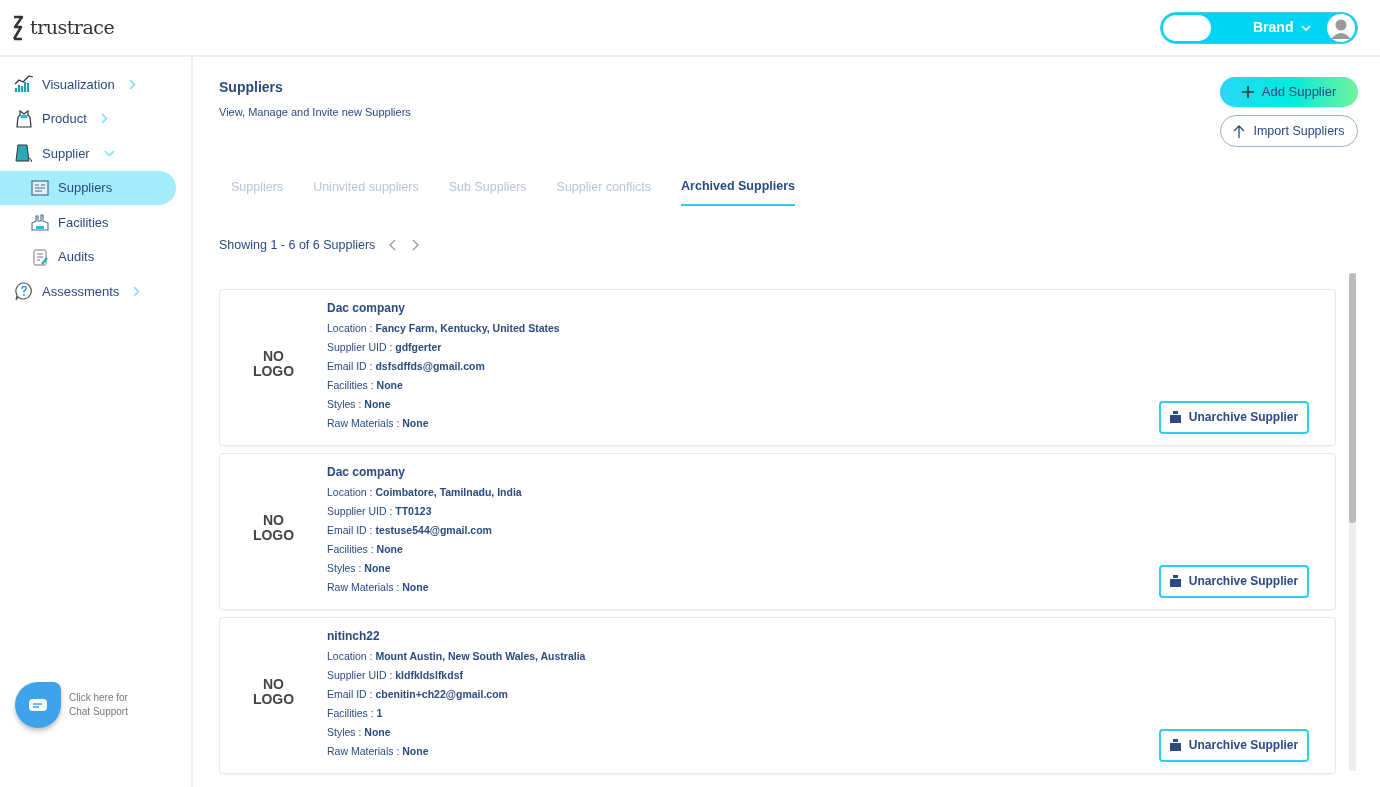  Describe the element at coordinates (297, 245) in the screenshot. I see `pagination-text: Showing 1 - 6 of 6 Suppliers` at that location.